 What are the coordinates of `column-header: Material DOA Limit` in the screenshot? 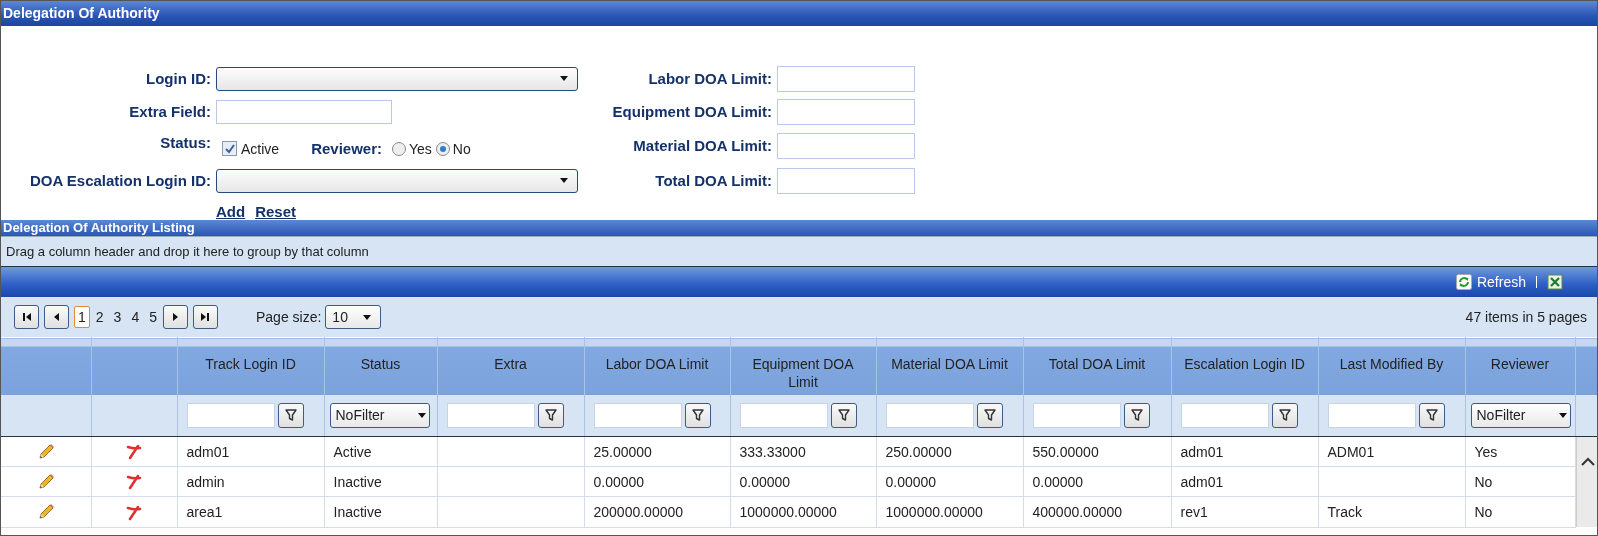 It's located at (949, 366).